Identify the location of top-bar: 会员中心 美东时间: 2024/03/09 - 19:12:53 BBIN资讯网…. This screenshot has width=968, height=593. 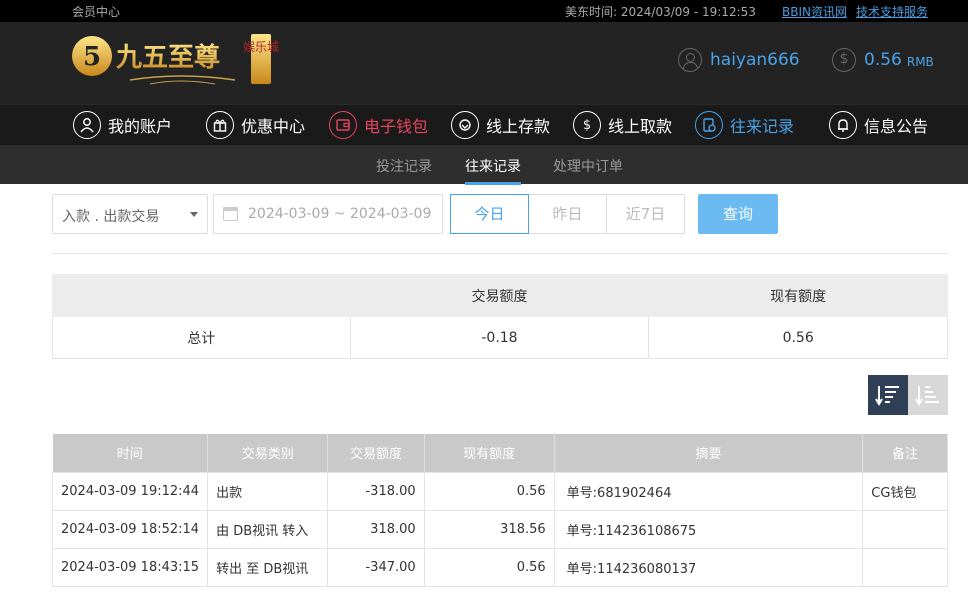
(484, 11).